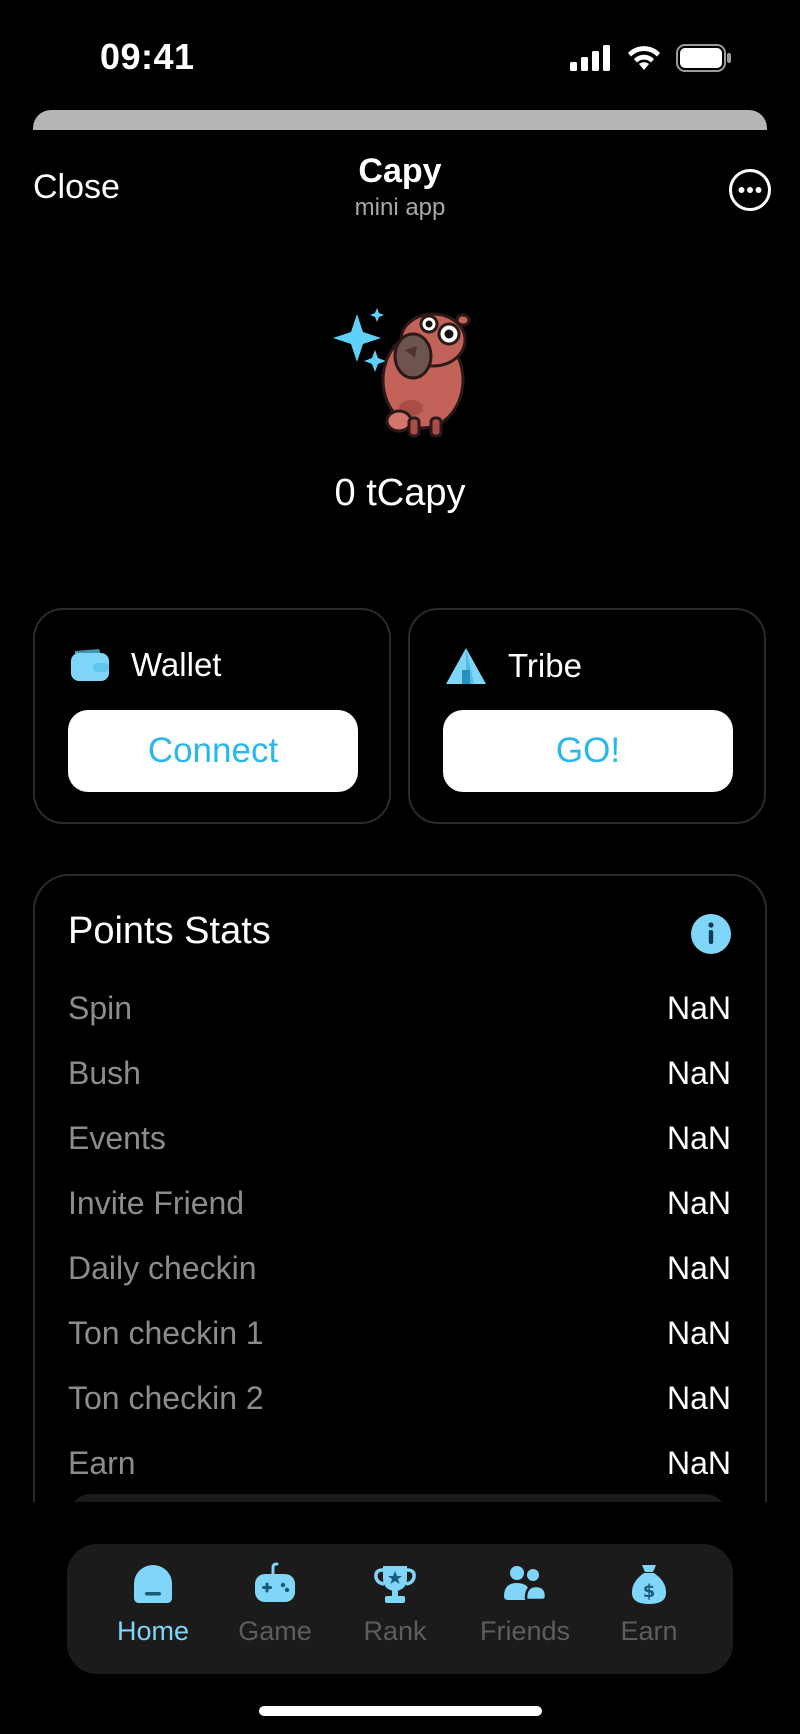  What do you see at coordinates (400, 1711) in the screenshot?
I see `home-indicator` at bounding box center [400, 1711].